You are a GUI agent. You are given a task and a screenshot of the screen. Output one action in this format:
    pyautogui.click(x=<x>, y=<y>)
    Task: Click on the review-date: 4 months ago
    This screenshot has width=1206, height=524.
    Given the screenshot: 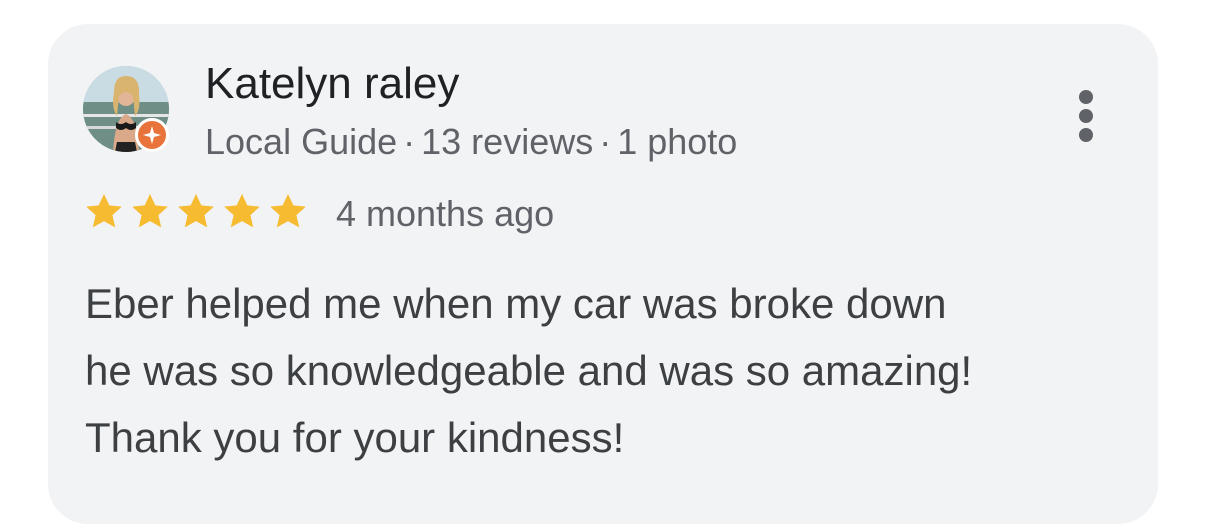 What is the action you would take?
    pyautogui.click(x=445, y=213)
    